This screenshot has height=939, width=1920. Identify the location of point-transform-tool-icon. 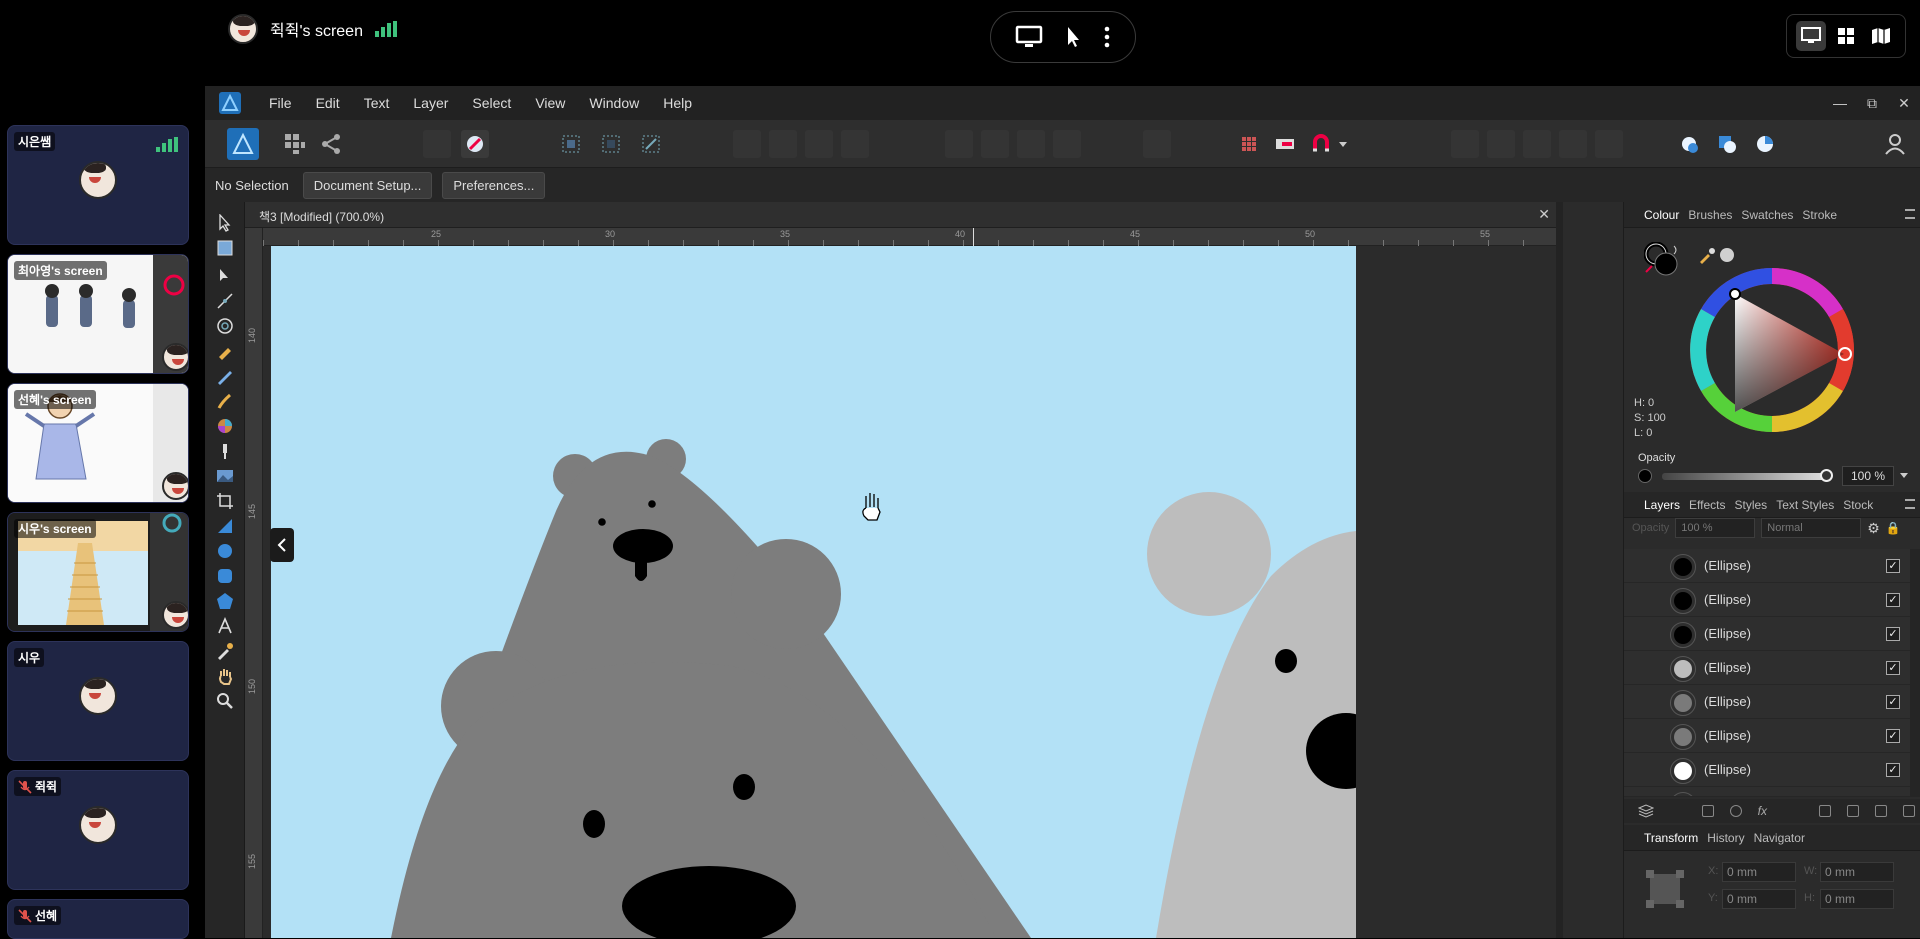
(225, 301).